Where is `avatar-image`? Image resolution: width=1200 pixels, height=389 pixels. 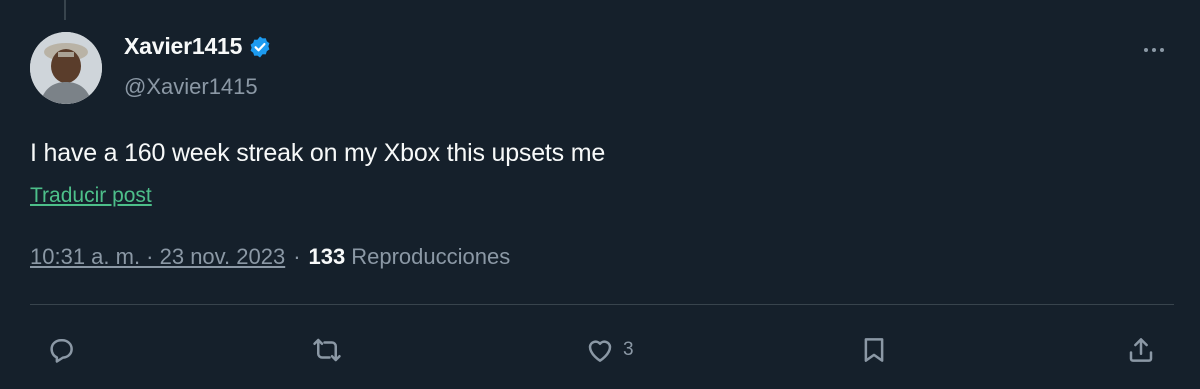 avatar-image is located at coordinates (66, 68).